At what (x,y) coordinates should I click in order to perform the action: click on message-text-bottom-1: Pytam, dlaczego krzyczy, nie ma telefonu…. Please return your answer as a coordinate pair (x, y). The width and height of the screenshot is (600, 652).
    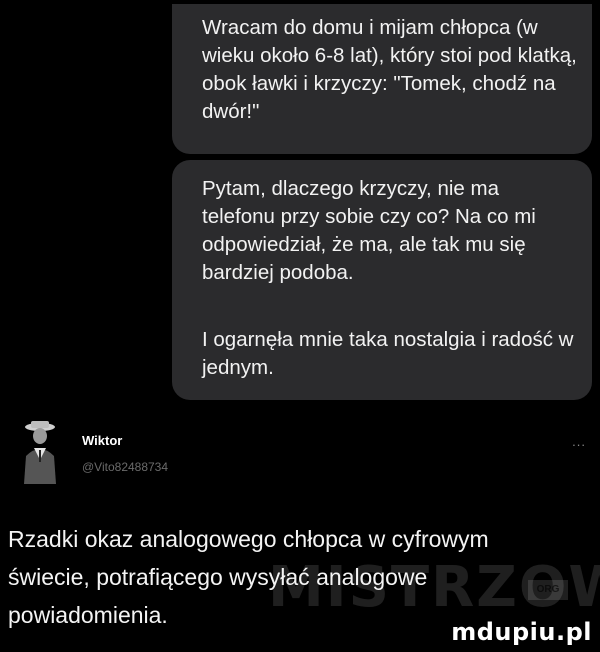
    Looking at the image, I should click on (369, 230).